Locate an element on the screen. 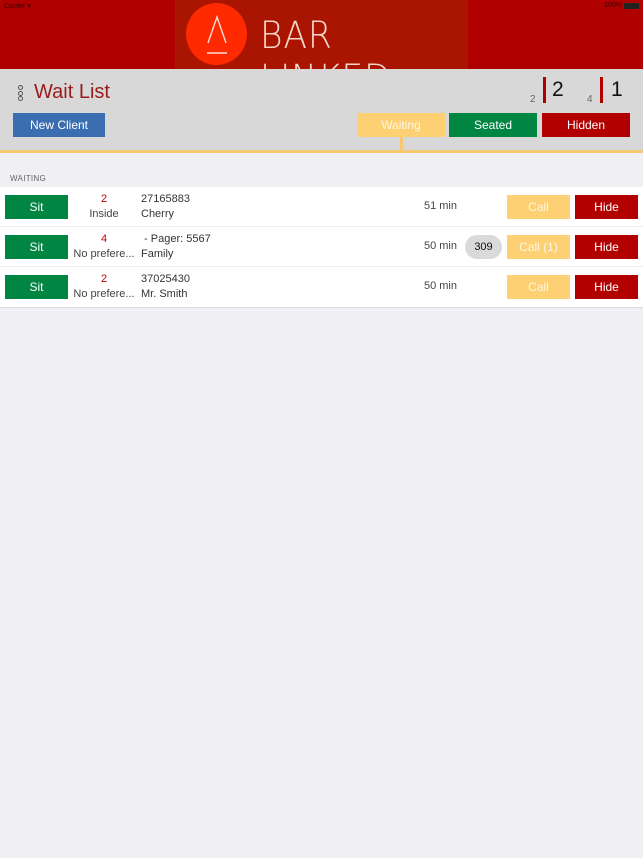  wait-time: 51 min is located at coordinates (440, 206).